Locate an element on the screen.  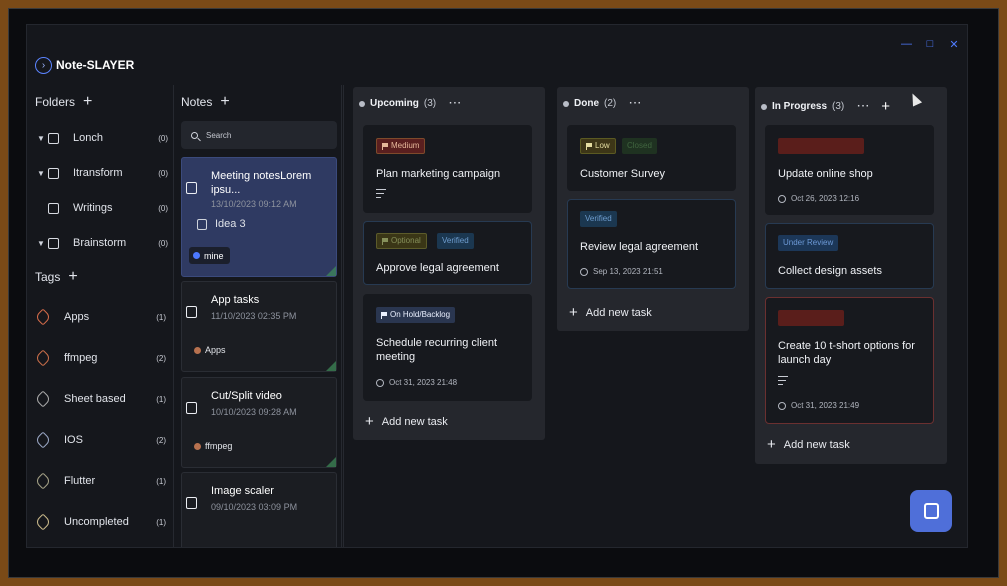
task-card: Under Review Collect design assets is located at coordinates (849, 256).